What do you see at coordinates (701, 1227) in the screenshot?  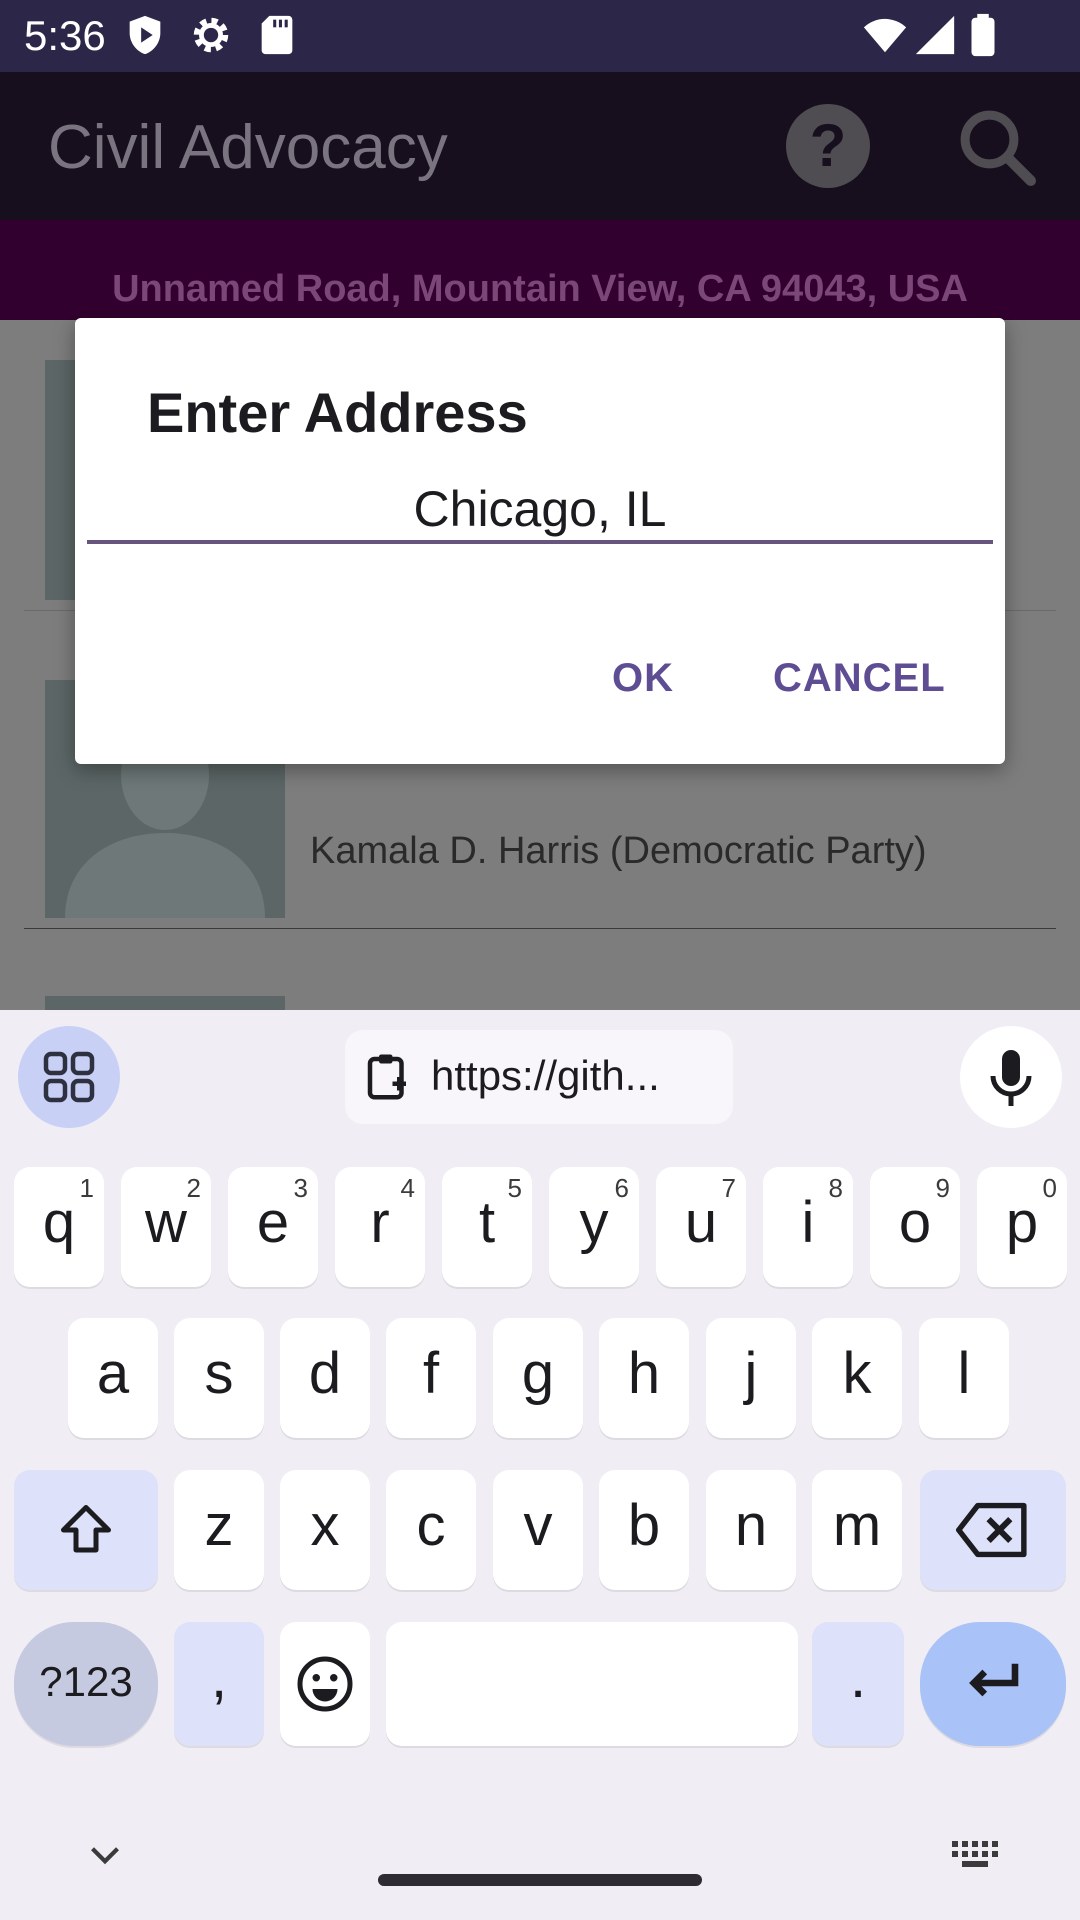 I see `key-u: u7` at bounding box center [701, 1227].